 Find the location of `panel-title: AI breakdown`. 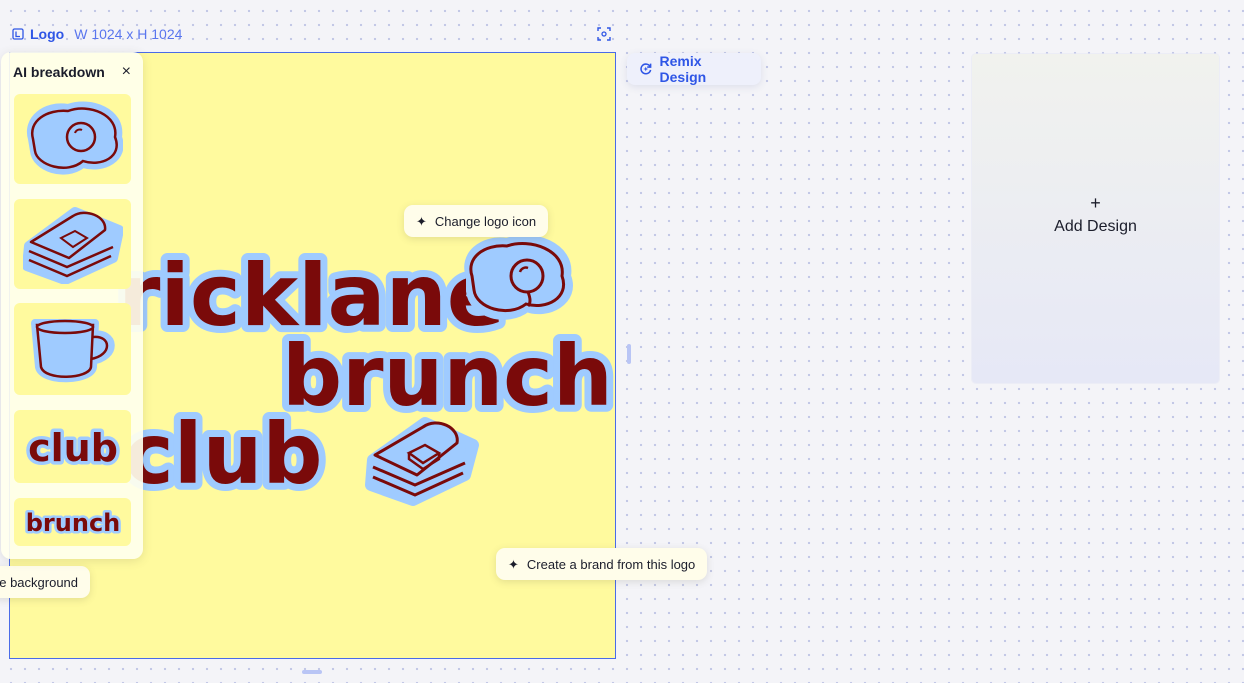

panel-title: AI breakdown is located at coordinates (59, 72).